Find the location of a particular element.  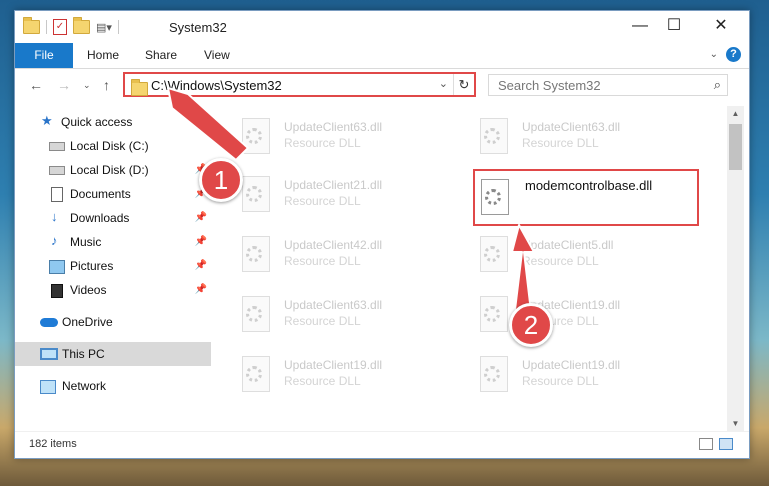

file-item: UpdateClient21.dll Resource DLL is located at coordinates (355, 196).